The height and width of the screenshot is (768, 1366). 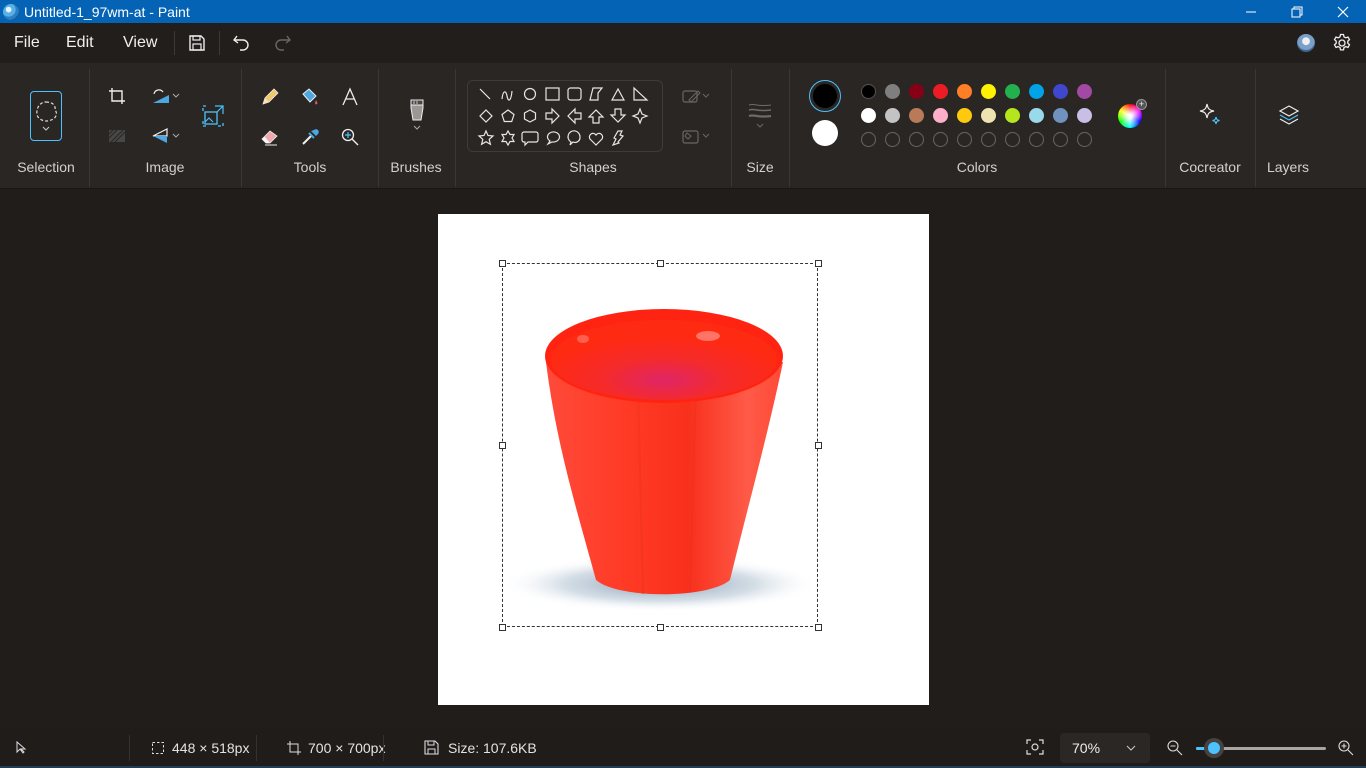 What do you see at coordinates (641, 93) in the screenshot?
I see `shape-right-triangle-icon` at bounding box center [641, 93].